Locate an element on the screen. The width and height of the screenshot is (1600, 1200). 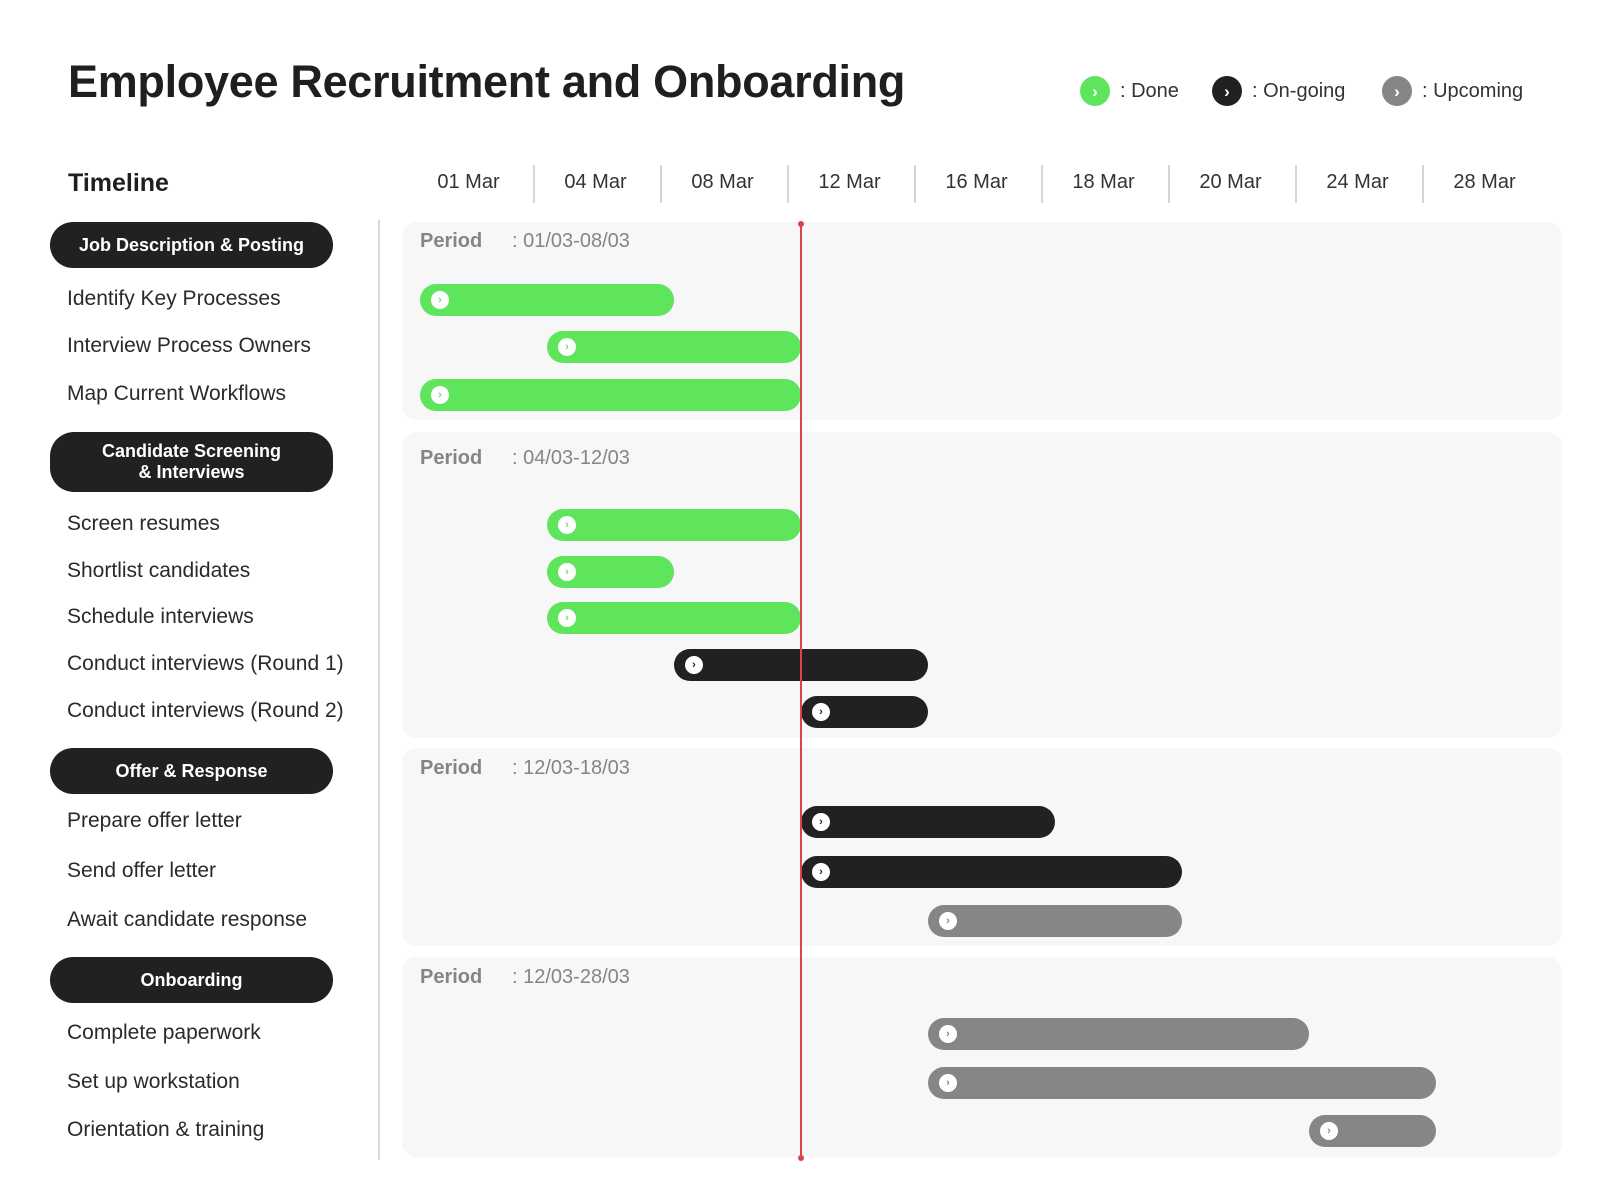
period-label: Period : 01/03-08/03 is located at coordinates (525, 241).